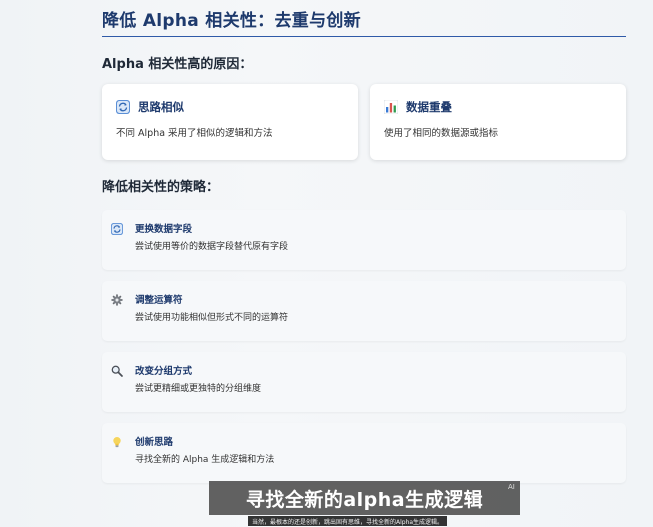 This screenshot has width=653, height=527. I want to click on strategy-desc: 尝试更精细或更独特的分组维度, so click(198, 389).